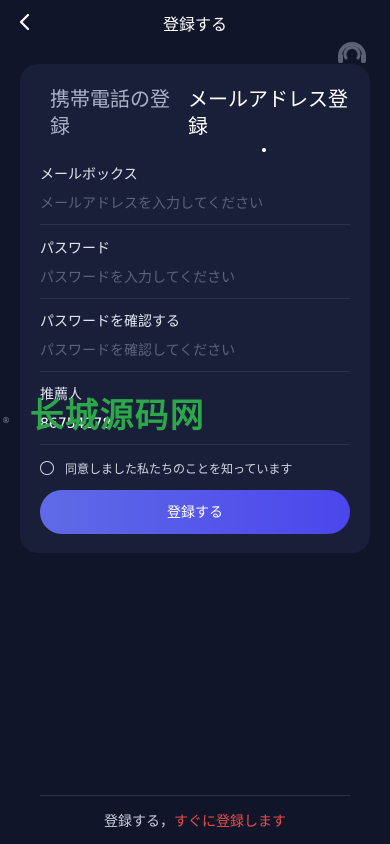 This screenshot has height=844, width=390. Describe the element at coordinates (47, 468) in the screenshot. I see `agreement-radio-icon` at that location.